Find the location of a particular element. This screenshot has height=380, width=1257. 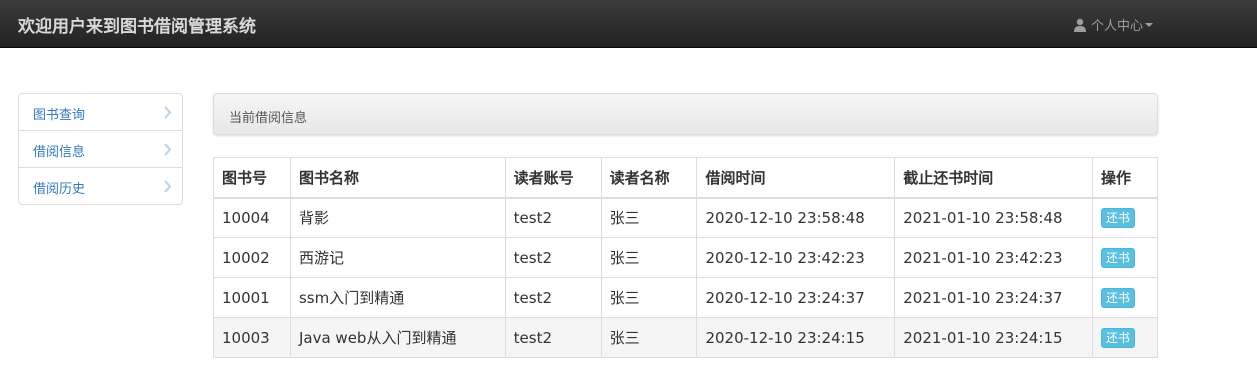

cell-book-id: 10001 is located at coordinates (252, 297).